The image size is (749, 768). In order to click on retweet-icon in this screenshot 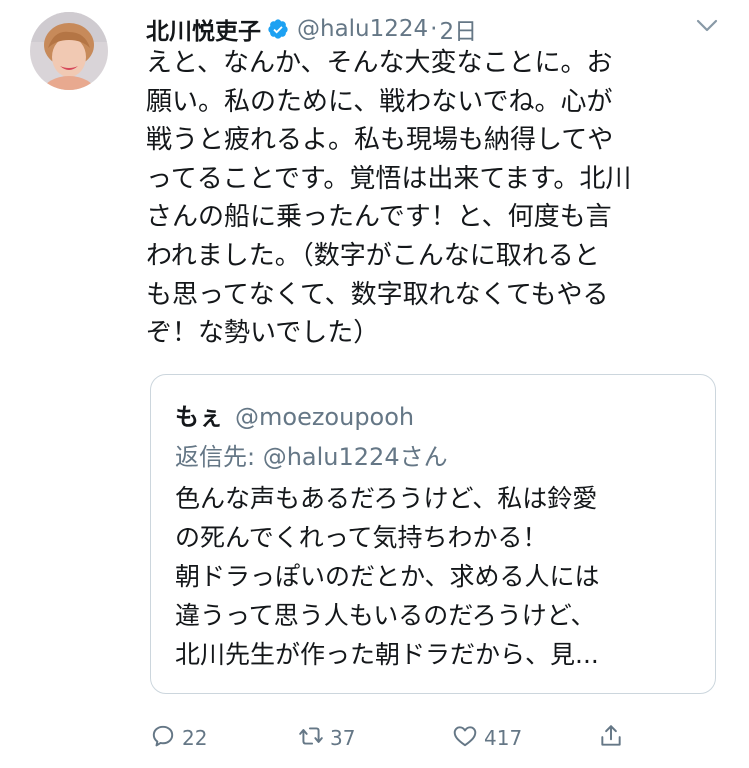, I will do `click(314, 738)`.